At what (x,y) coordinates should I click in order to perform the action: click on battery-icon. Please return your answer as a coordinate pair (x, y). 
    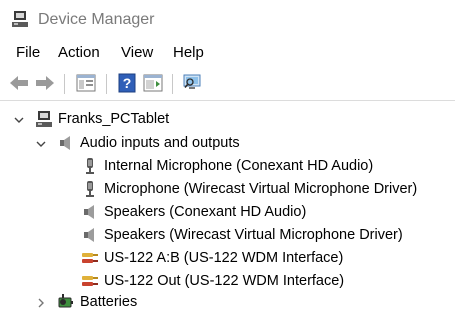
    Looking at the image, I should click on (66, 302).